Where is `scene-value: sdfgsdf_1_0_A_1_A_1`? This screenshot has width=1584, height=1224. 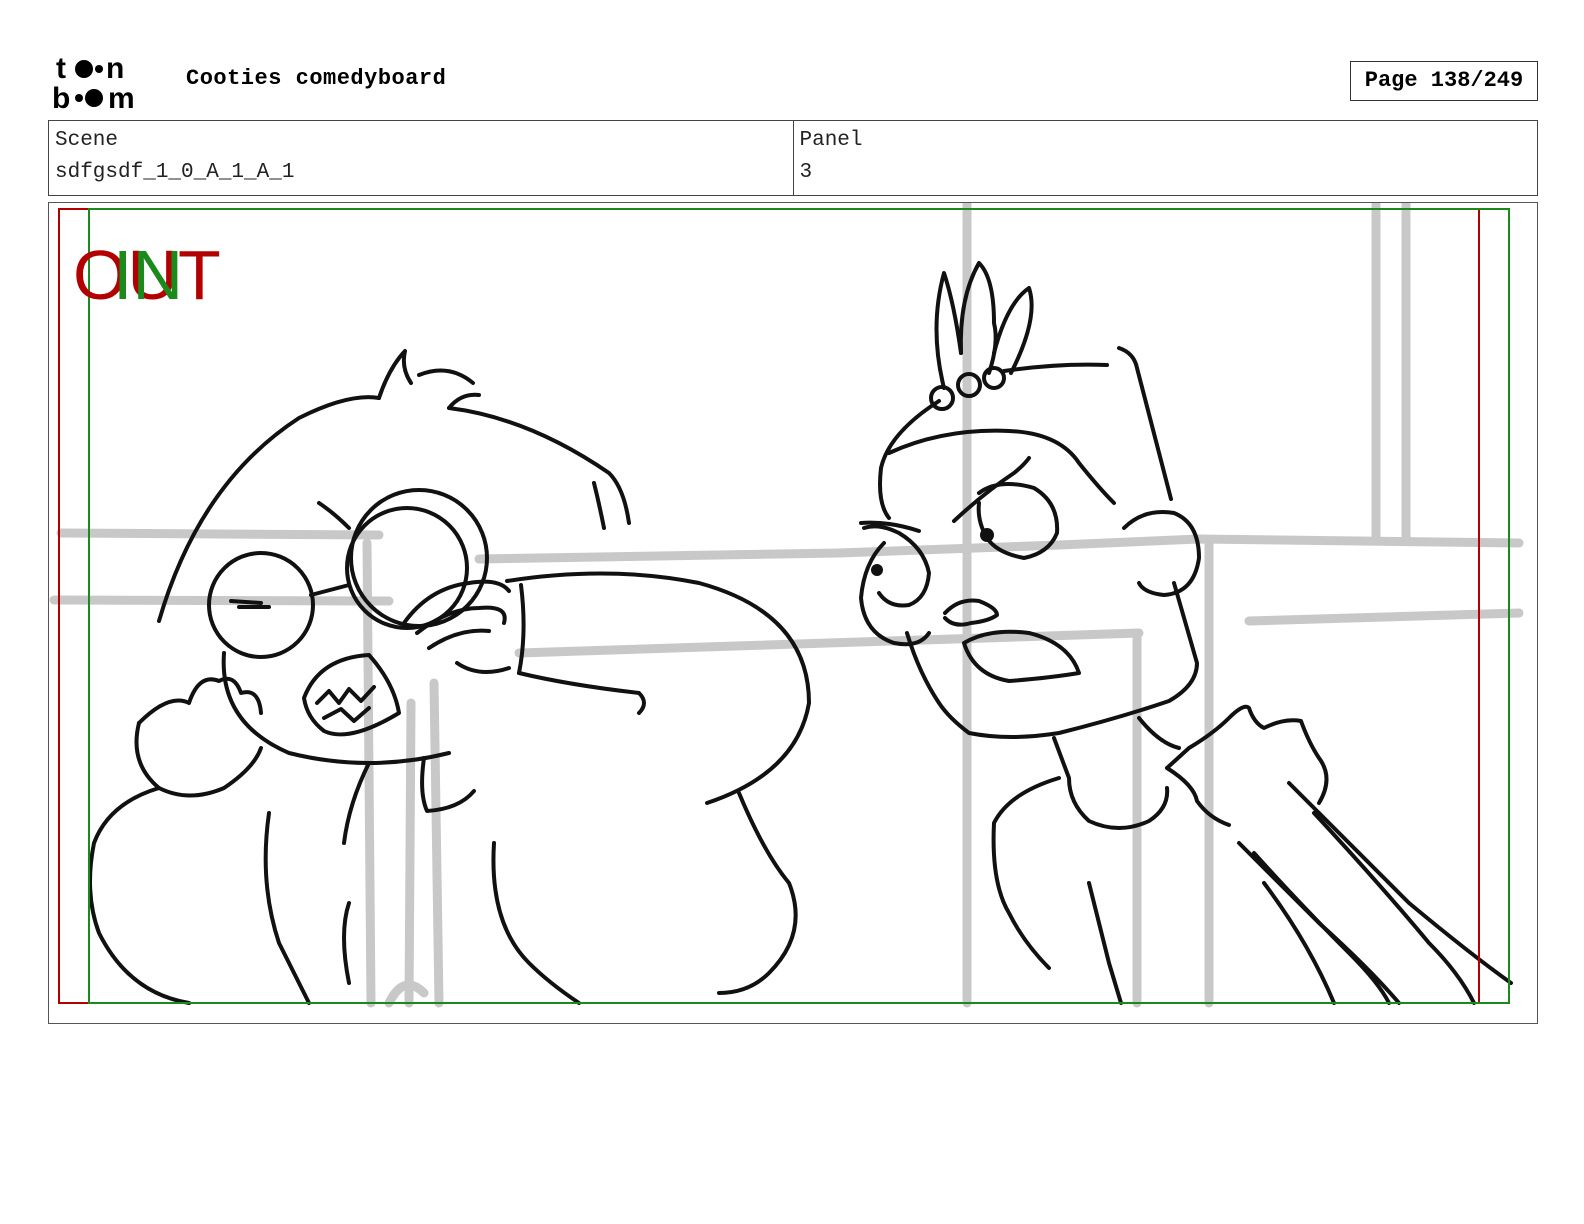
scene-value: sdfgsdf_1_0_A_1_A_1 is located at coordinates (175, 172).